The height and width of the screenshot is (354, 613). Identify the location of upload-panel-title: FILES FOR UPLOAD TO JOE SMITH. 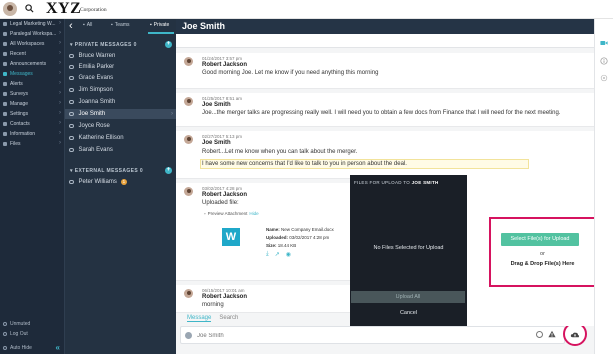
(396, 182).